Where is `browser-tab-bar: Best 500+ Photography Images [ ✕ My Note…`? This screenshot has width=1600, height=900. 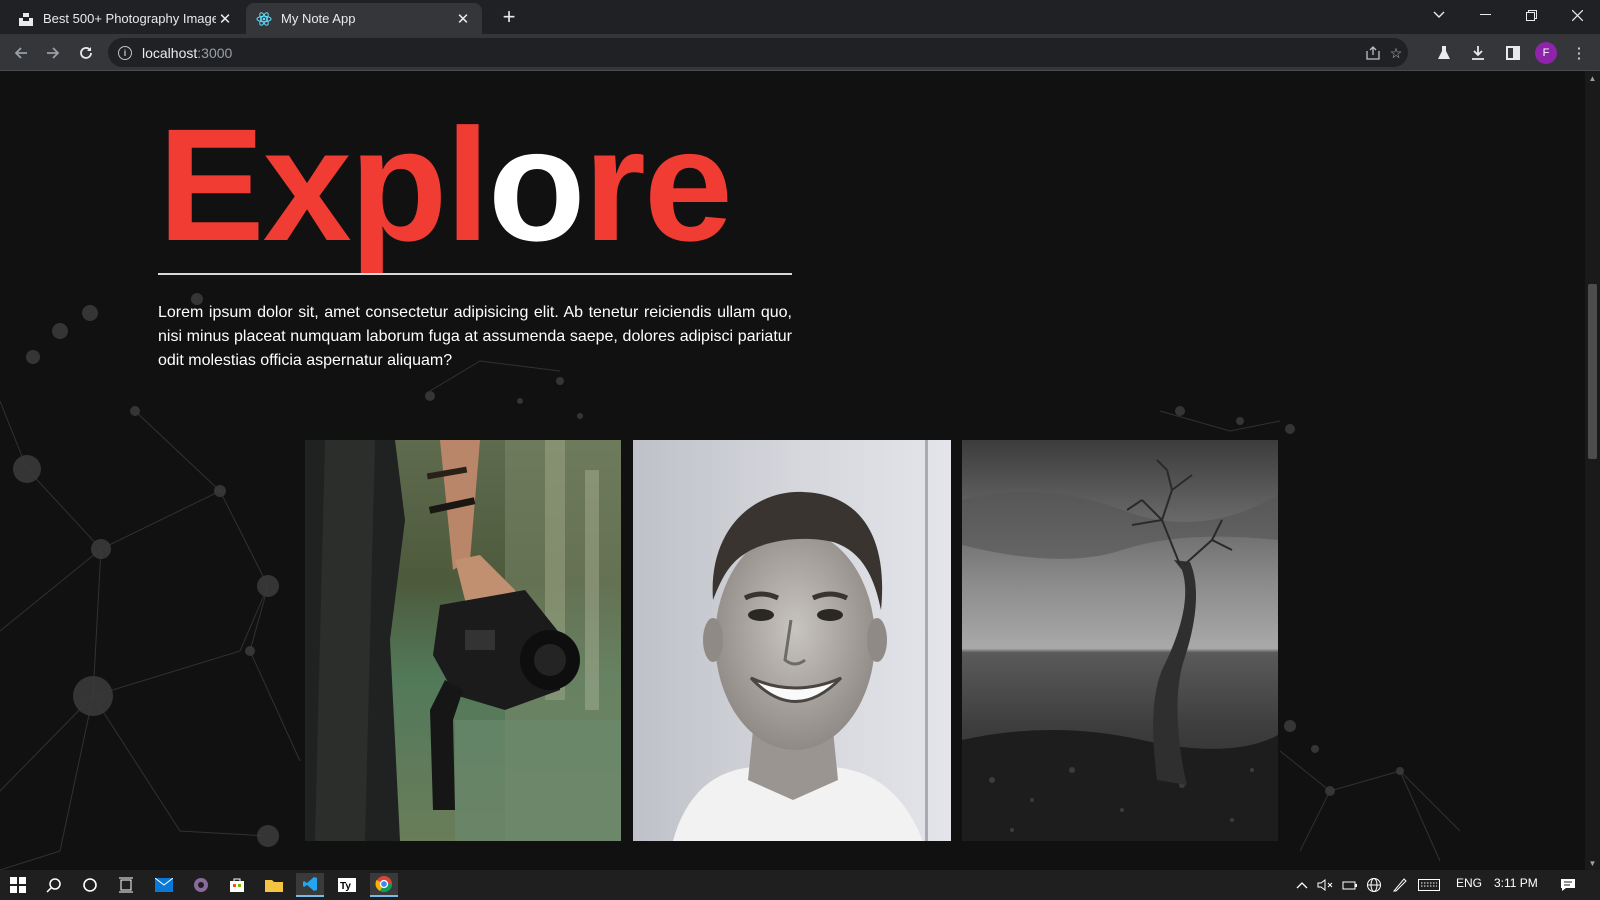
browser-tab-bar: Best 500+ Photography Images [ ✕ My Note… is located at coordinates (800, 17).